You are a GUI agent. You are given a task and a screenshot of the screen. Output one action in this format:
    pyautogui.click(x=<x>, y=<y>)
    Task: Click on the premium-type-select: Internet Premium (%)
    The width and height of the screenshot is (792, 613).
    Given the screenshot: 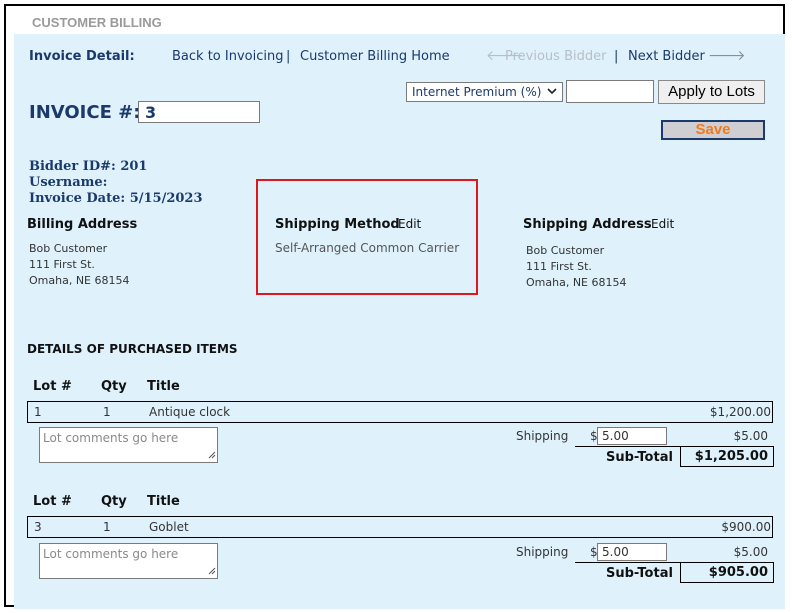 What is the action you would take?
    pyautogui.click(x=484, y=92)
    